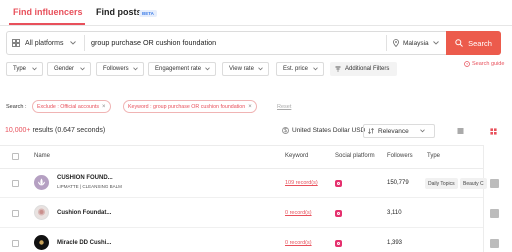 This screenshot has width=512, height=252. What do you see at coordinates (285, 130) in the screenshot?
I see `dollar-icon: $` at bounding box center [285, 130].